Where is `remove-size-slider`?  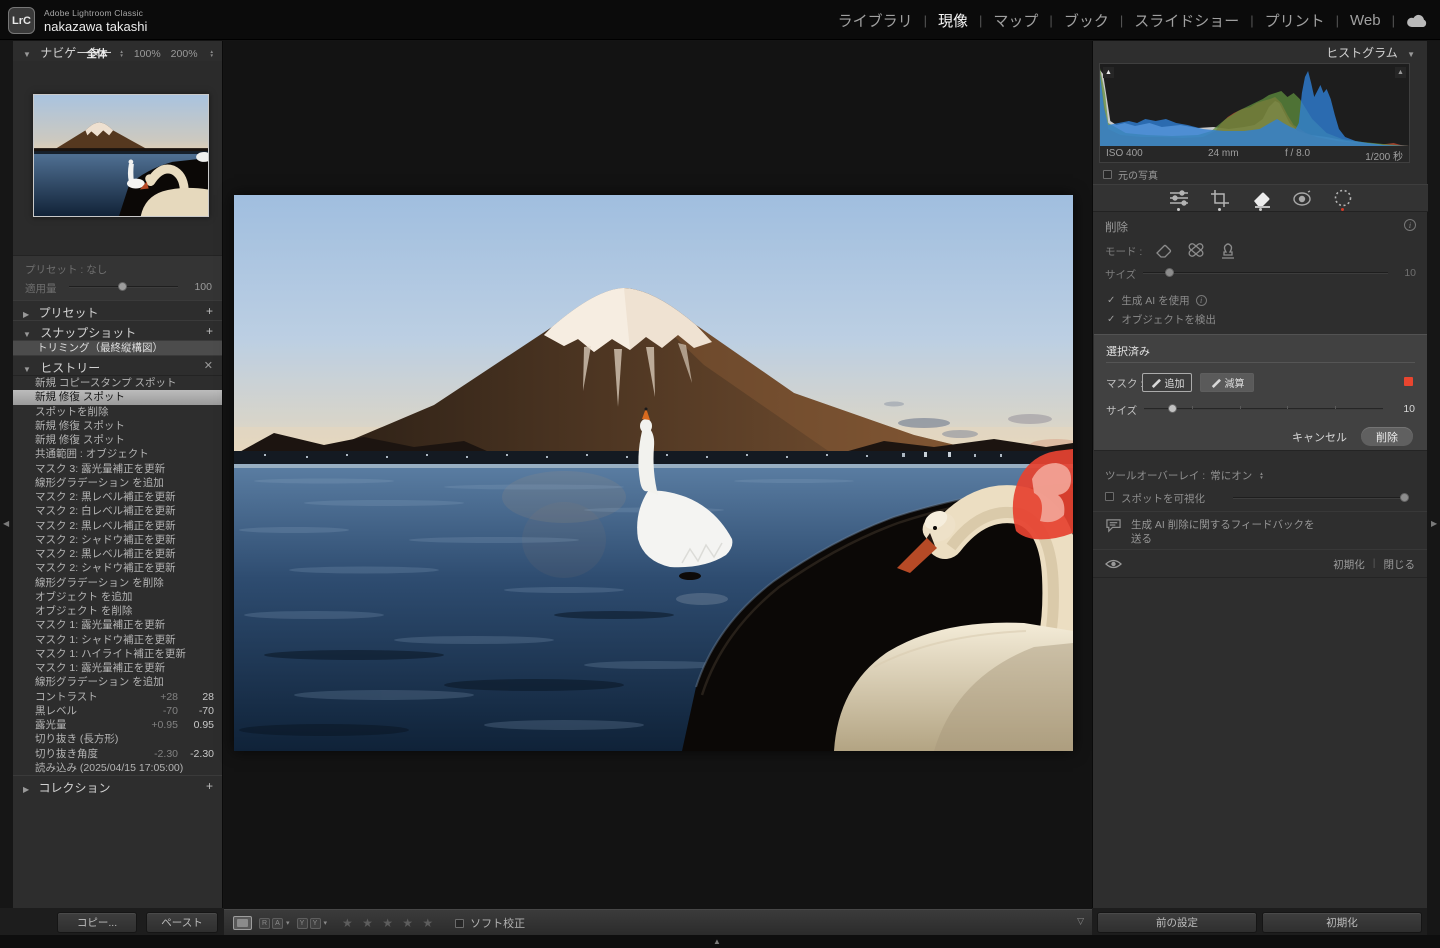 remove-size-slider is located at coordinates (1265, 272).